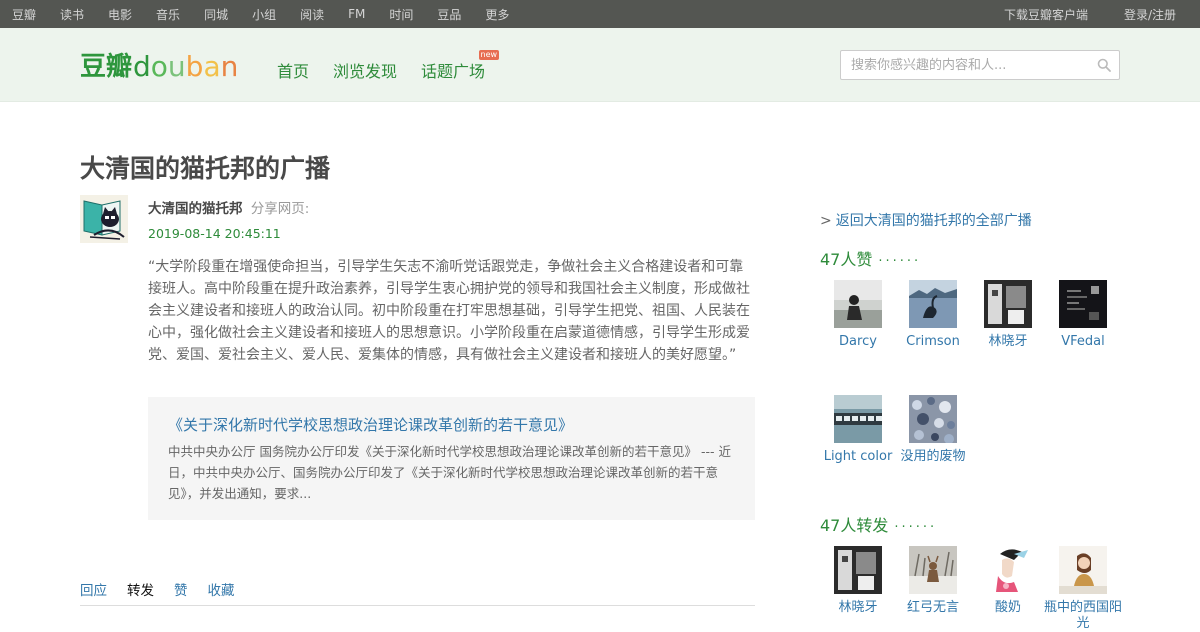 This screenshot has height=632, width=1200. I want to click on global-nav-read: 阅读, so click(312, 14).